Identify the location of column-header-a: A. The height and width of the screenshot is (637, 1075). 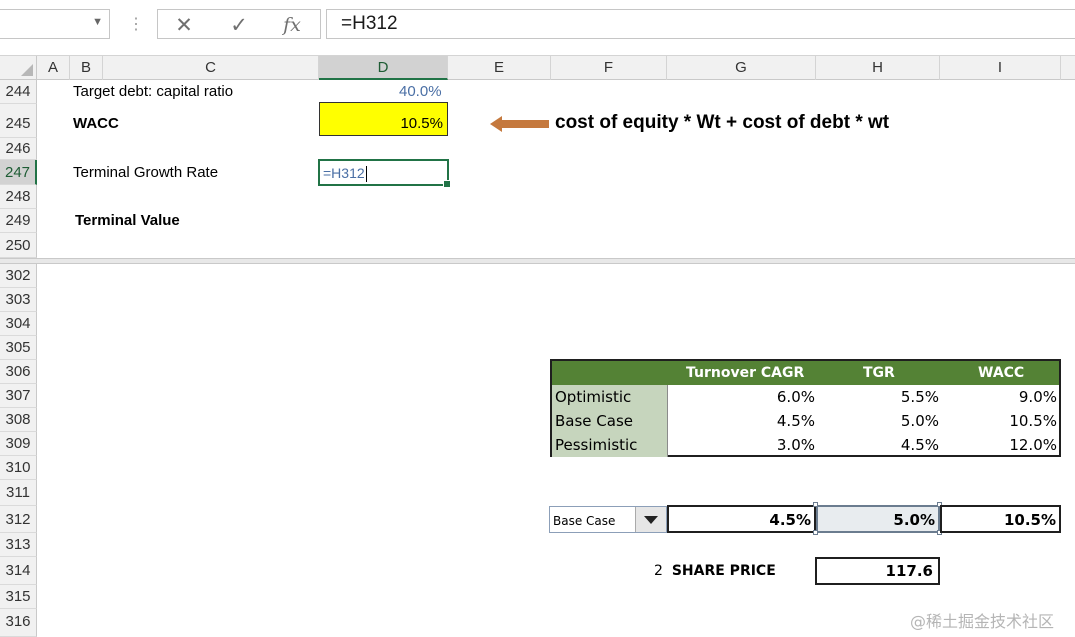
(53, 68).